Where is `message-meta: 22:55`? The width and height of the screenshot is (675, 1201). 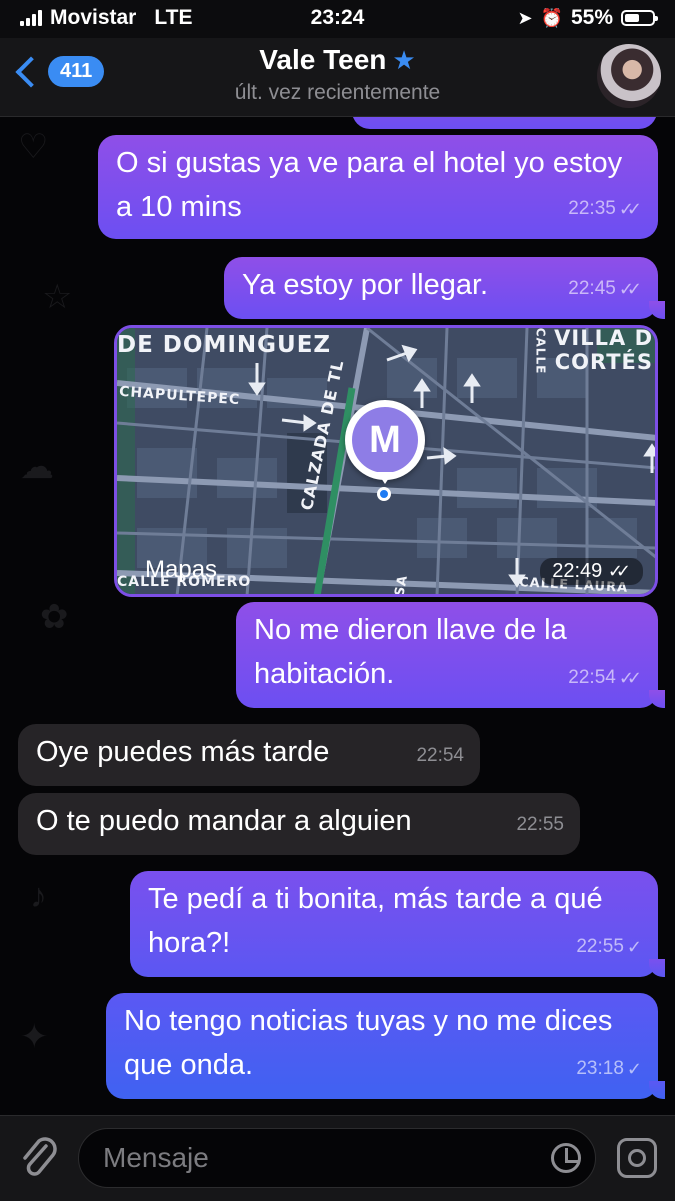
message-meta: 22:55 is located at coordinates (540, 825).